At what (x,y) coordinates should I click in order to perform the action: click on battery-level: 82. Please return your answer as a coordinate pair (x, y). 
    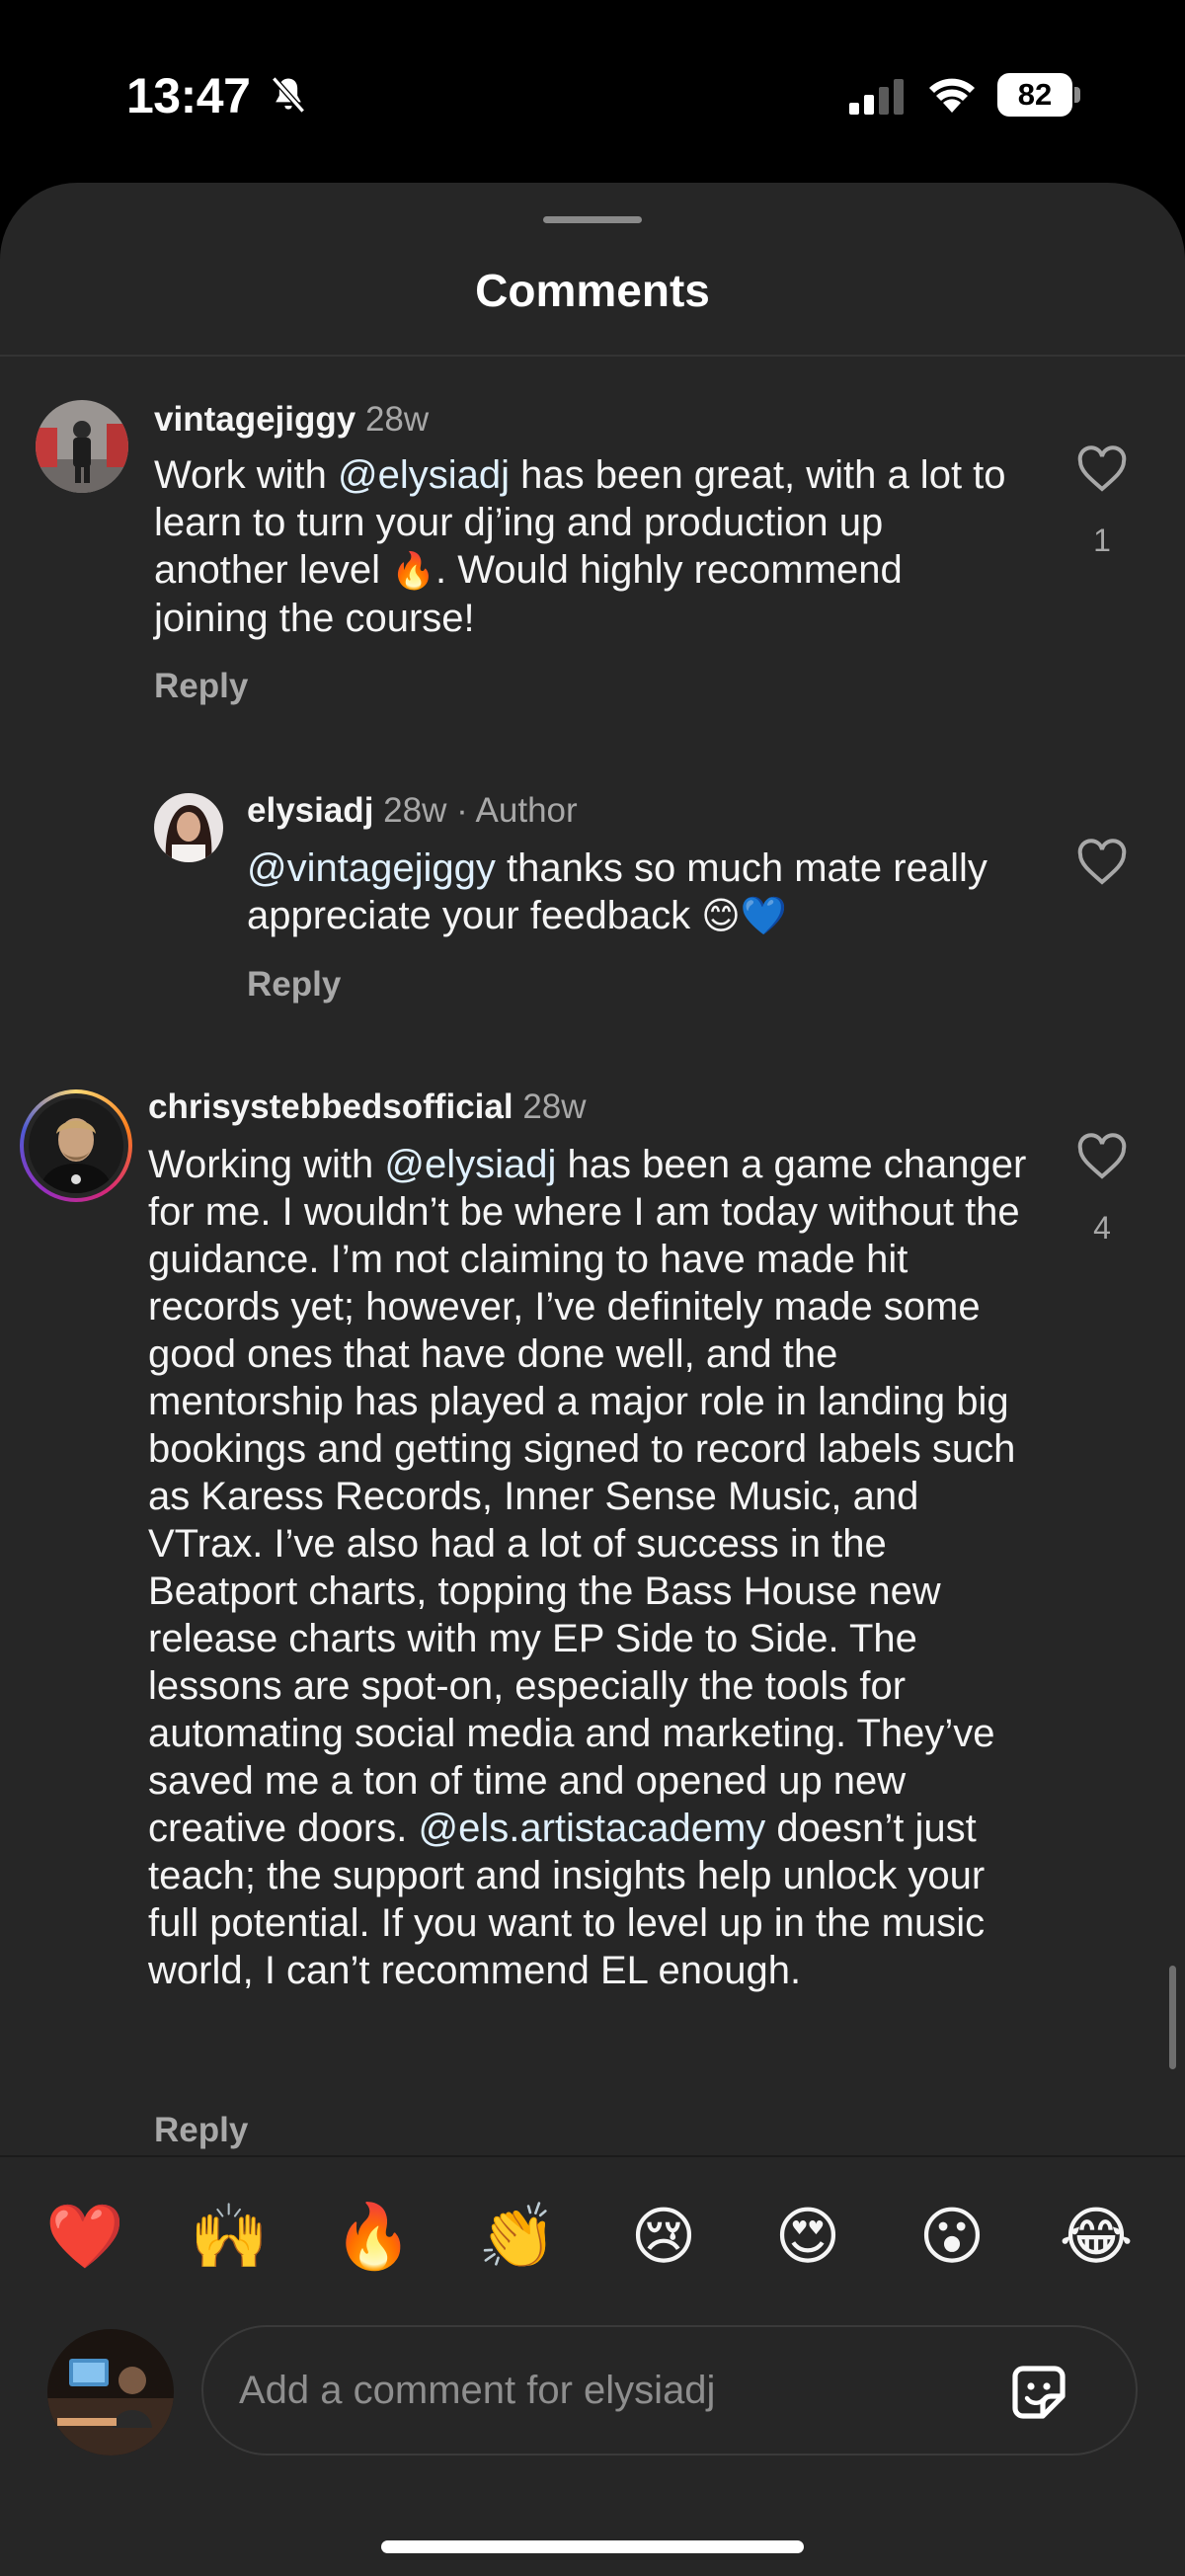
    Looking at the image, I should click on (1034, 95).